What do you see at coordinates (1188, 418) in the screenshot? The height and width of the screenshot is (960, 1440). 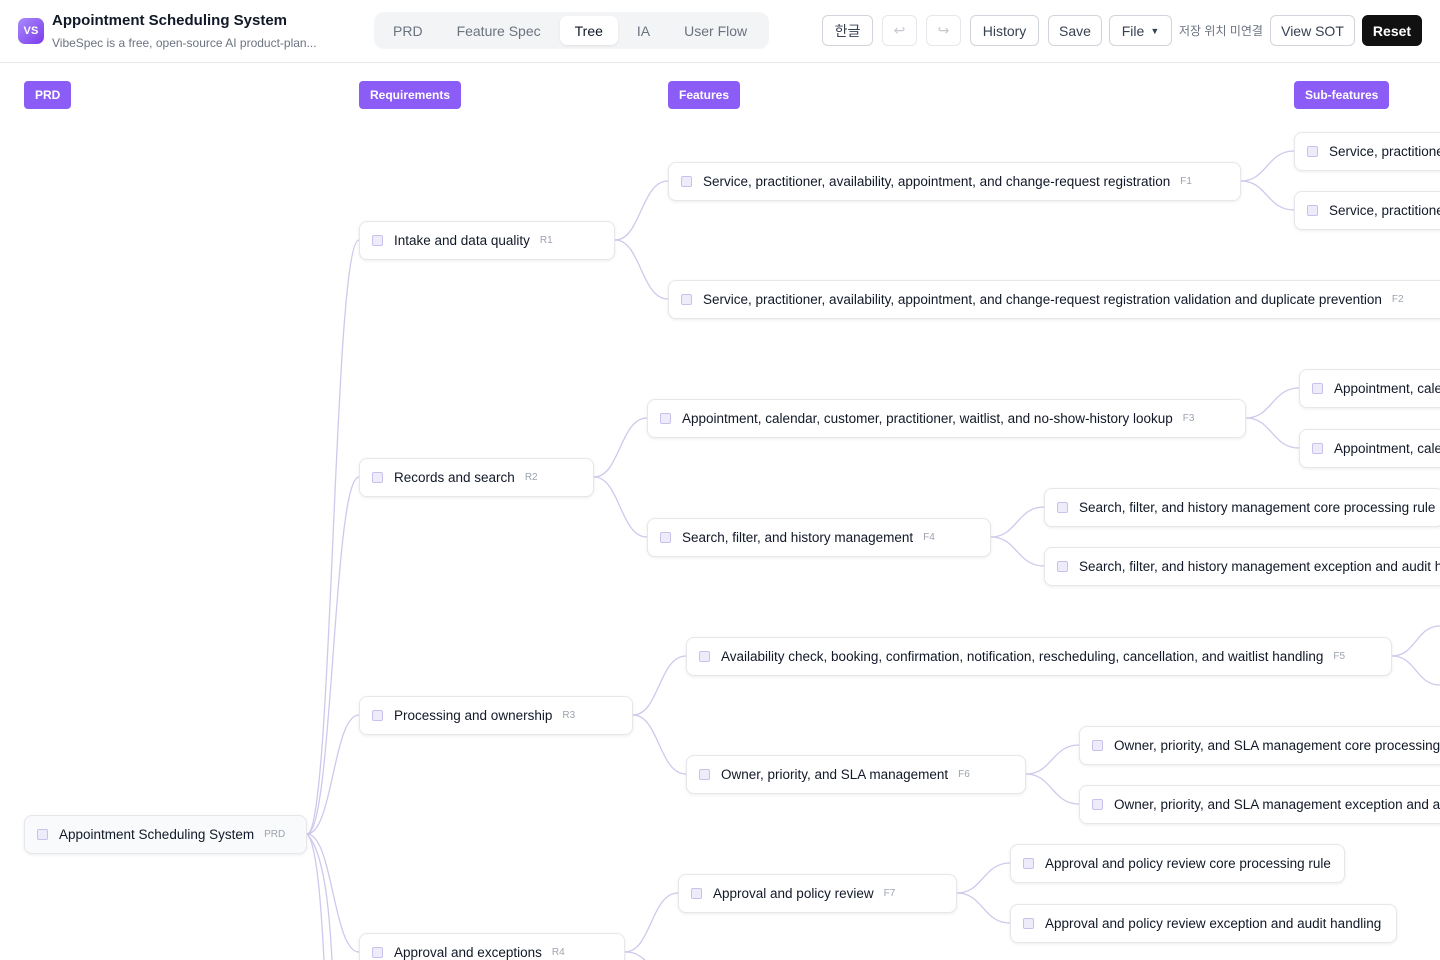 I see `node-code: F3` at bounding box center [1188, 418].